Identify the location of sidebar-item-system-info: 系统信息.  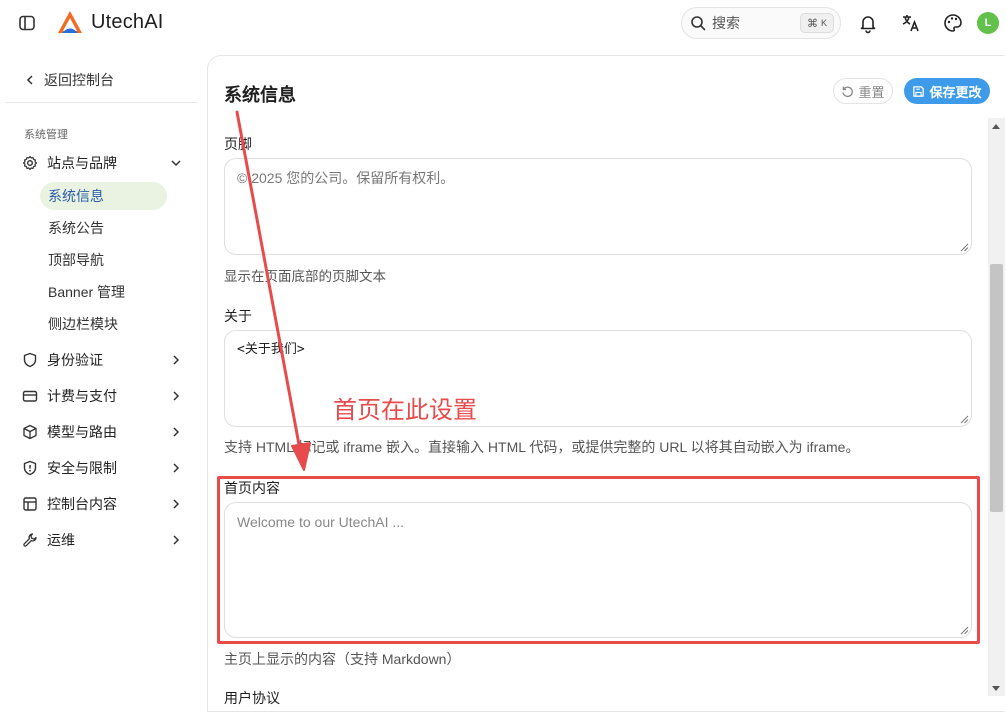
(103, 196).